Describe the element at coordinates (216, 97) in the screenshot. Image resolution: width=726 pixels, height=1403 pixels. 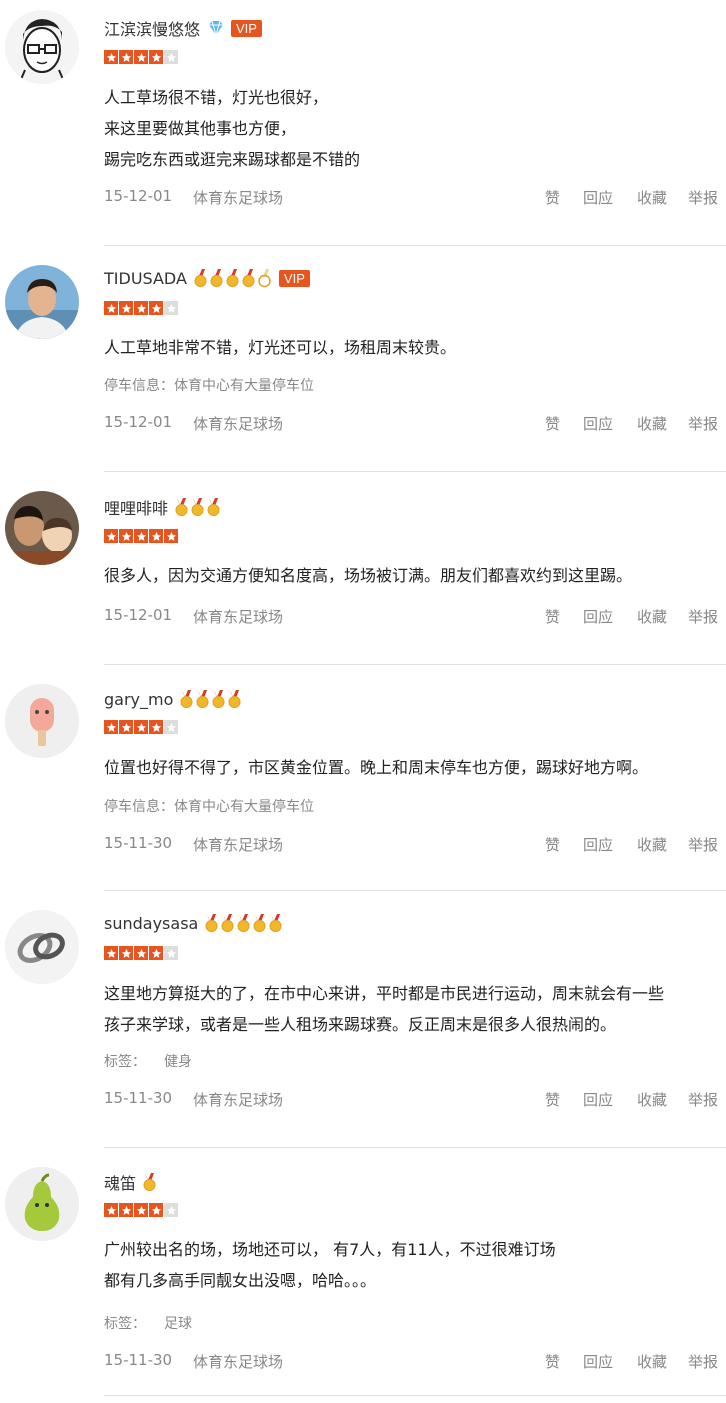
I see `review-text-line: 人工草场很不错，灯光也很好，` at that location.